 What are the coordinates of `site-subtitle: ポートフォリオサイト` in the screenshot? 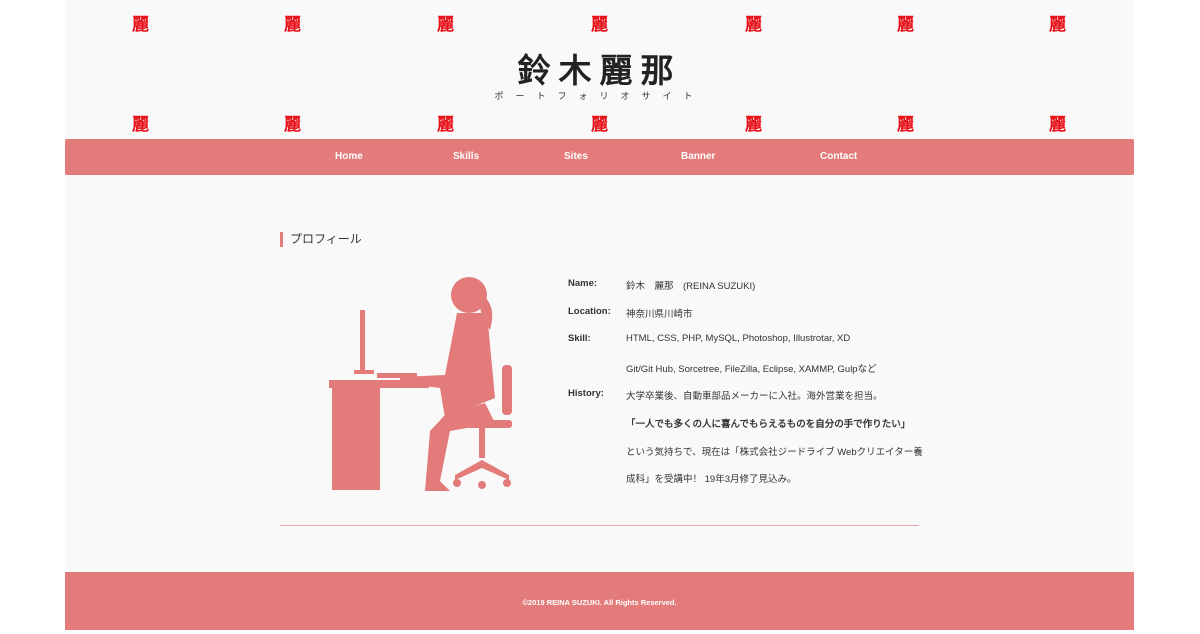 It's located at (599, 97).